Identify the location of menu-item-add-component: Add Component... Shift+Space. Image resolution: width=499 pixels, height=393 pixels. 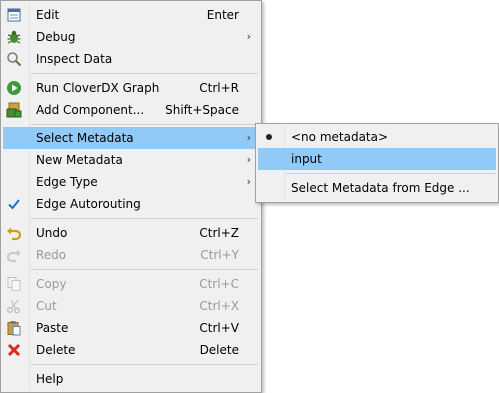
(131, 110).